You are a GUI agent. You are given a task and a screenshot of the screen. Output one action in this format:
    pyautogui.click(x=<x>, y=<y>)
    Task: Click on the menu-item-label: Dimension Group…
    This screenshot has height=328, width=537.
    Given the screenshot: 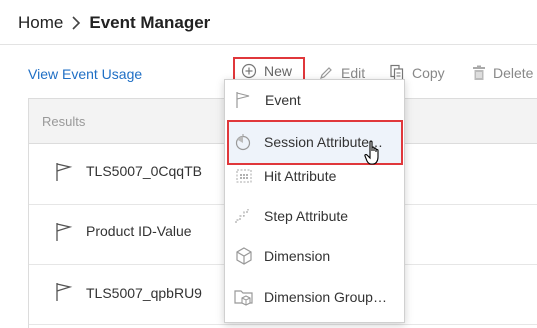 What is the action you would take?
    pyautogui.click(x=325, y=297)
    